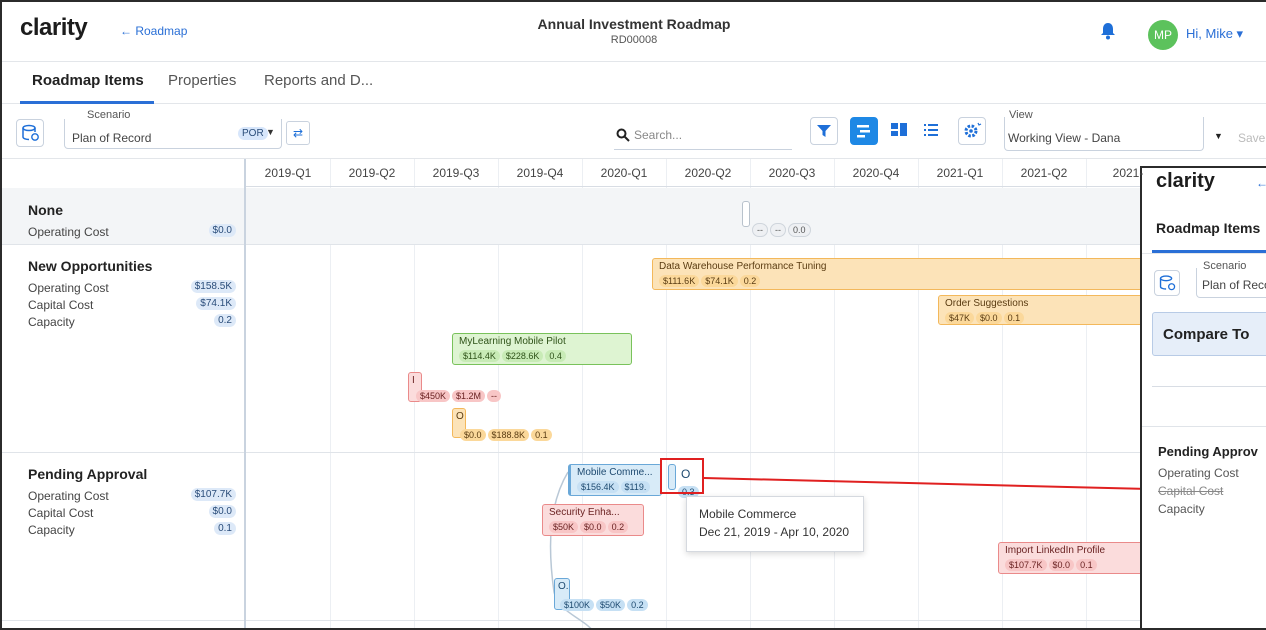 The width and height of the screenshot is (1266, 630). What do you see at coordinates (774, 532) in the screenshot?
I see `tooltip-dates: Dec 21, 2019 - Apr 10, 2020` at bounding box center [774, 532].